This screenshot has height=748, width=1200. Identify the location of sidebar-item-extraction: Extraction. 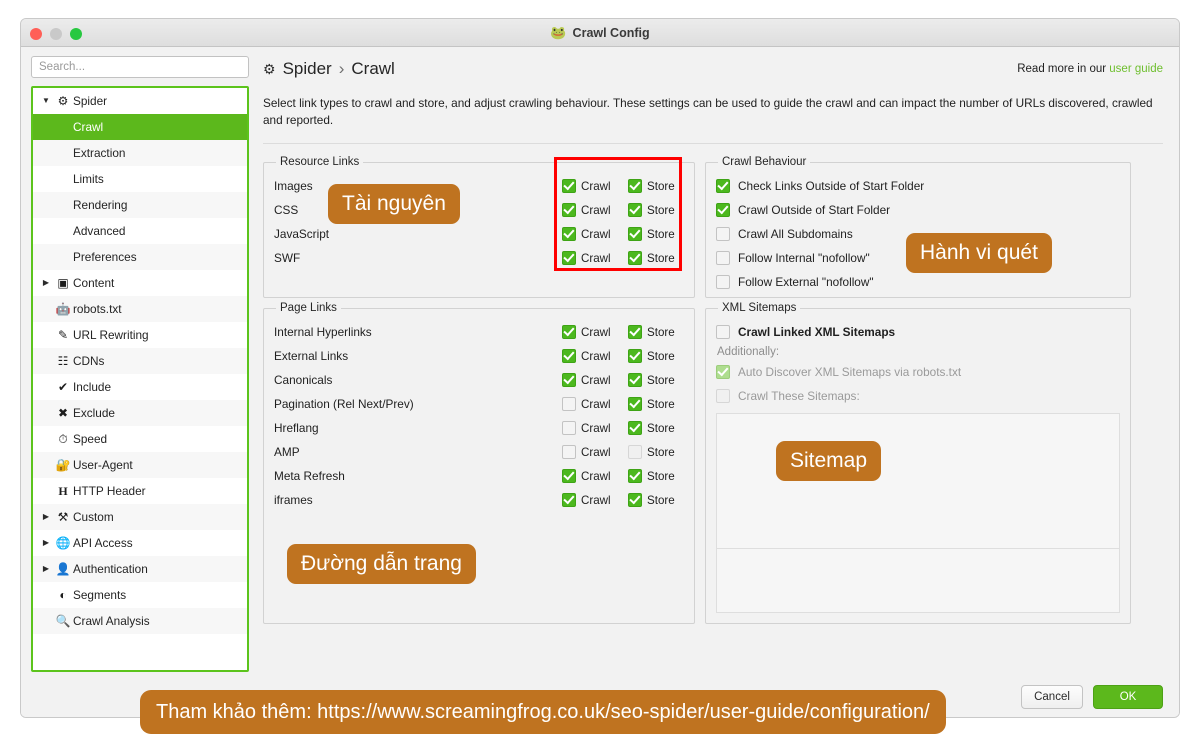
(140, 153).